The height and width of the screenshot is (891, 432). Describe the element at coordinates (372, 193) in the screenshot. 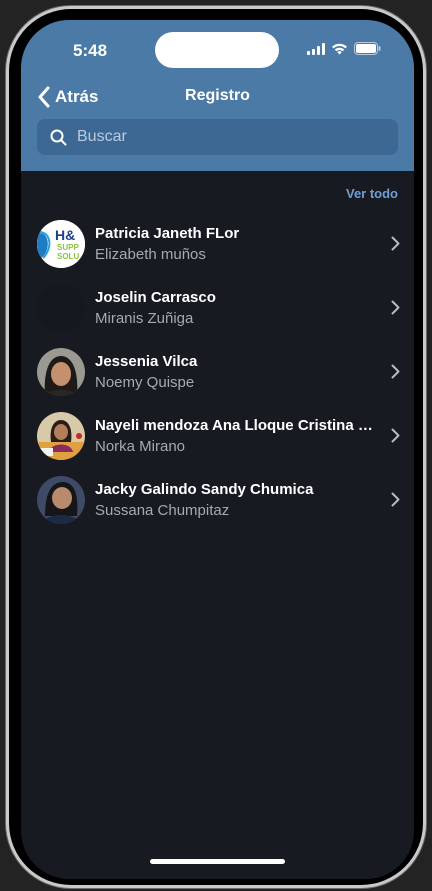

I see `see-all-link: Ver todo` at that location.